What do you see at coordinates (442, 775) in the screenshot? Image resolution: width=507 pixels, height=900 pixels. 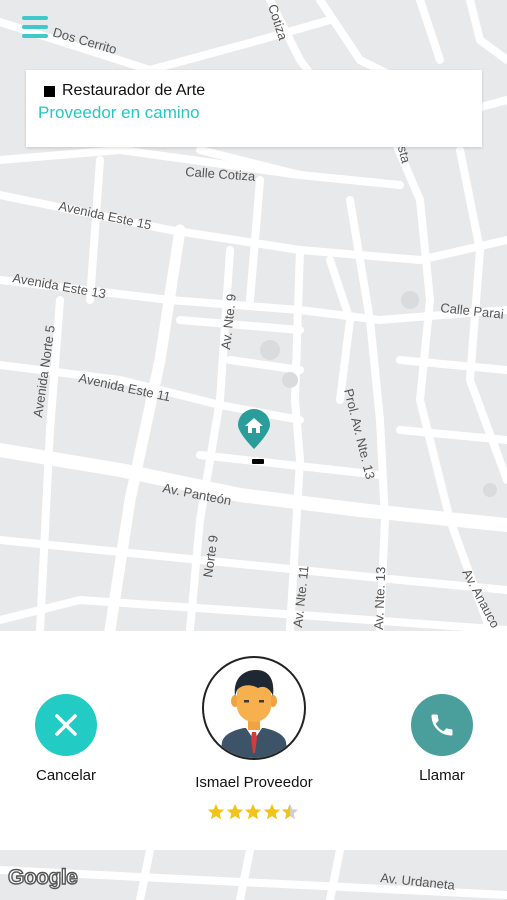 I see `call-label: Llamar` at bounding box center [442, 775].